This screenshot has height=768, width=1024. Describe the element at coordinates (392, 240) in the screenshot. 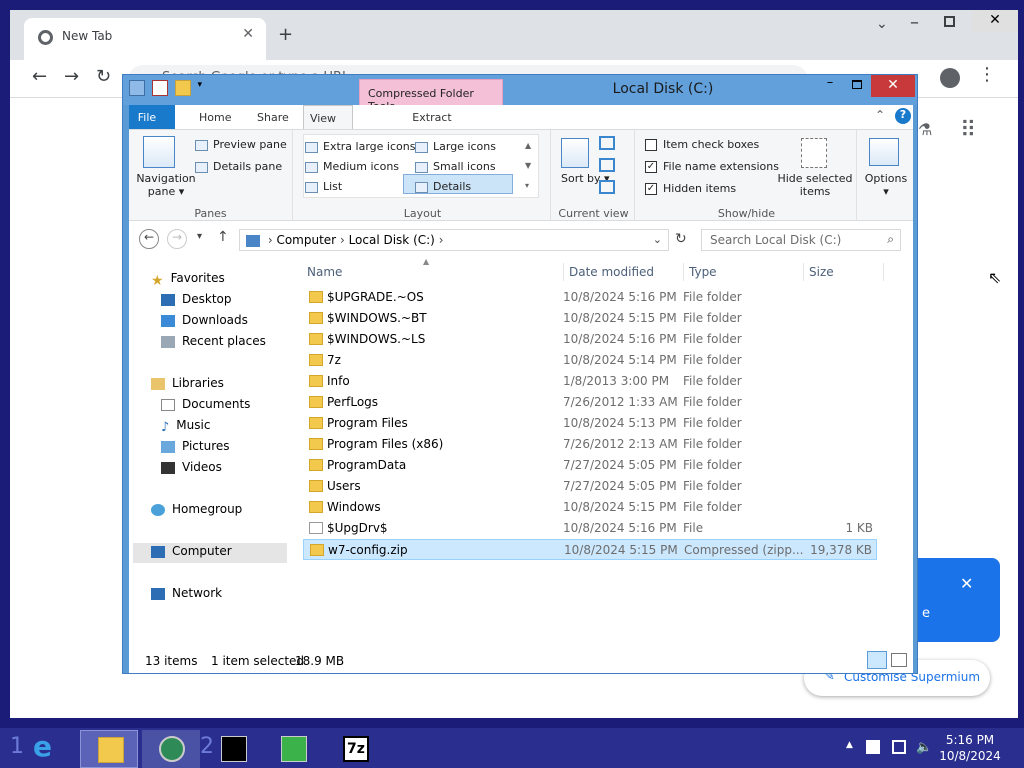

I see `breadcrumb-local-disk: Local Disk (C:)` at that location.